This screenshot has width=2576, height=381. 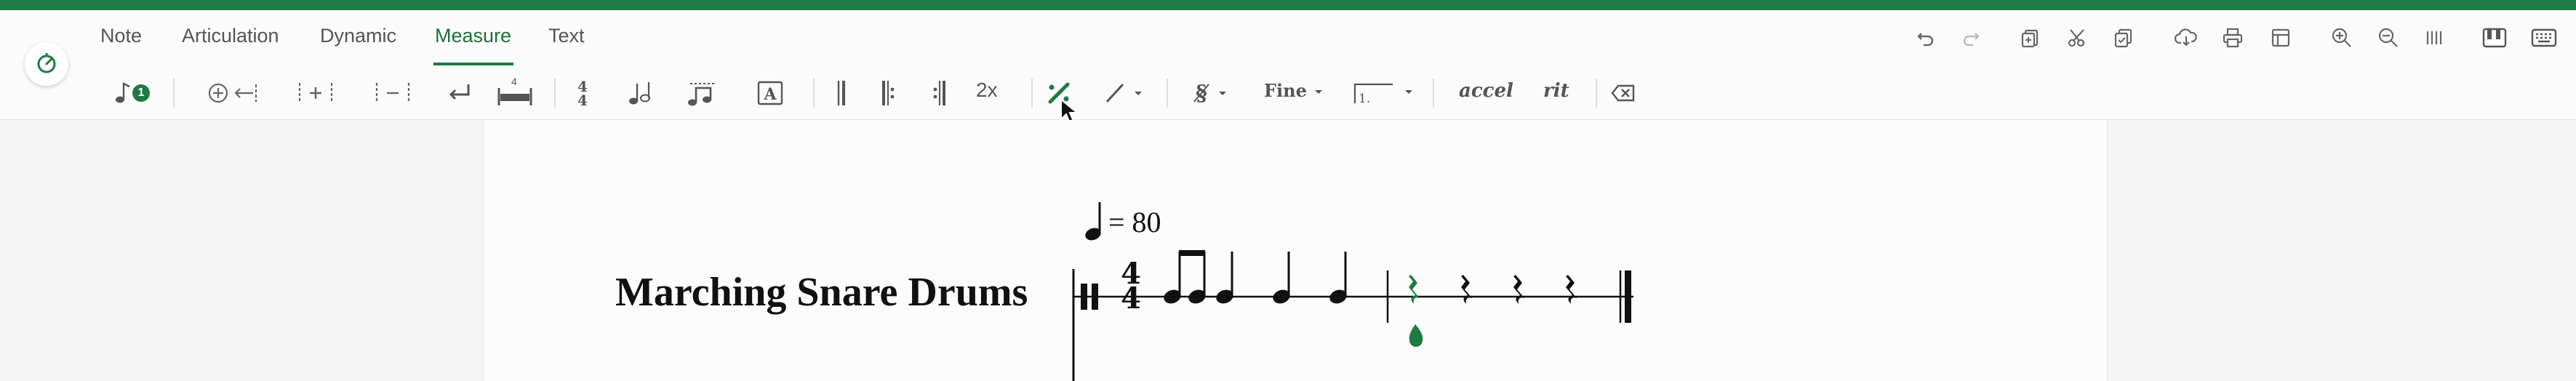 What do you see at coordinates (1628, 296) in the screenshot?
I see `final-barline-thick` at bounding box center [1628, 296].